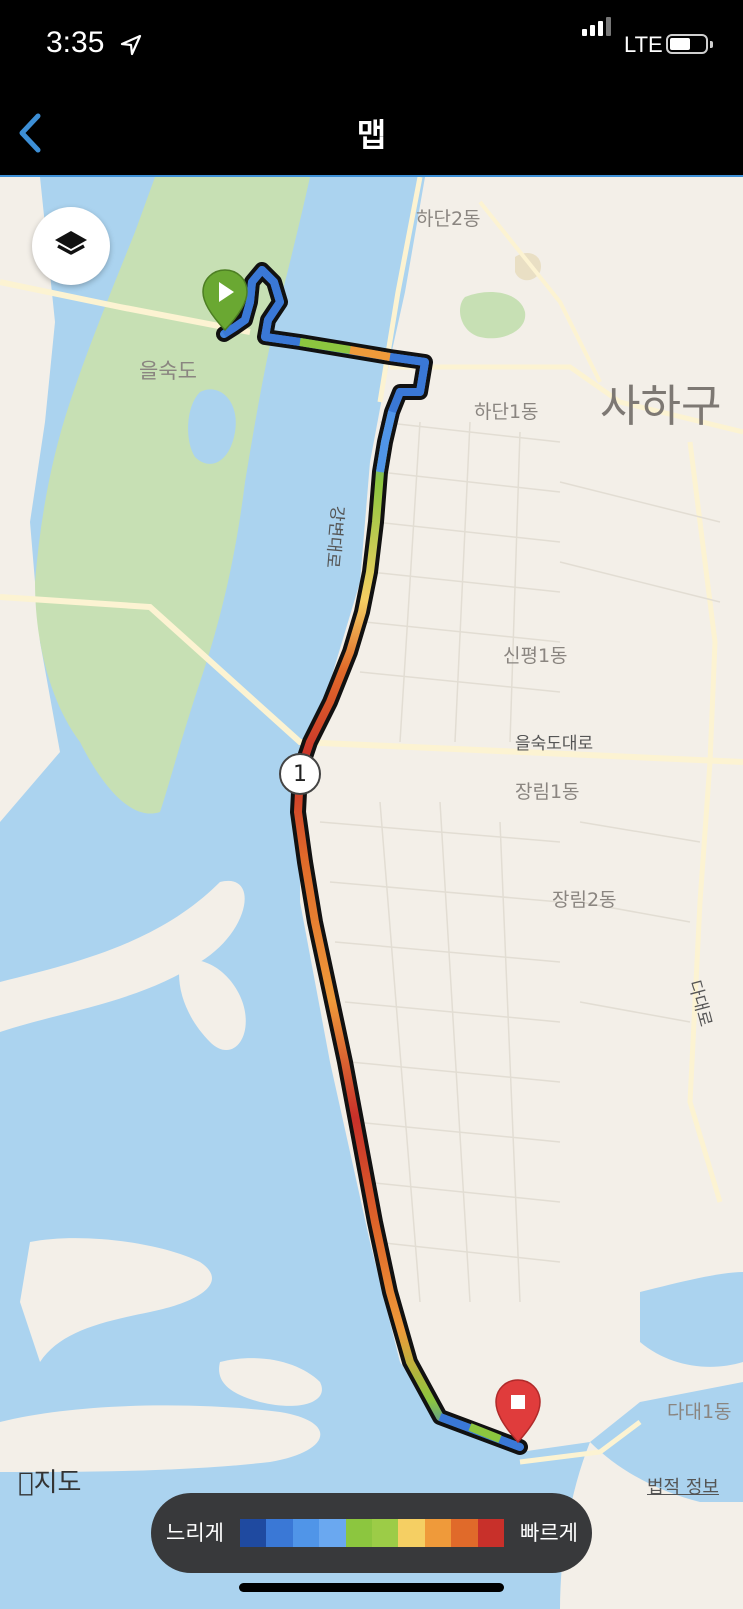  What do you see at coordinates (371, 1587) in the screenshot?
I see `home-indicator` at bounding box center [371, 1587].